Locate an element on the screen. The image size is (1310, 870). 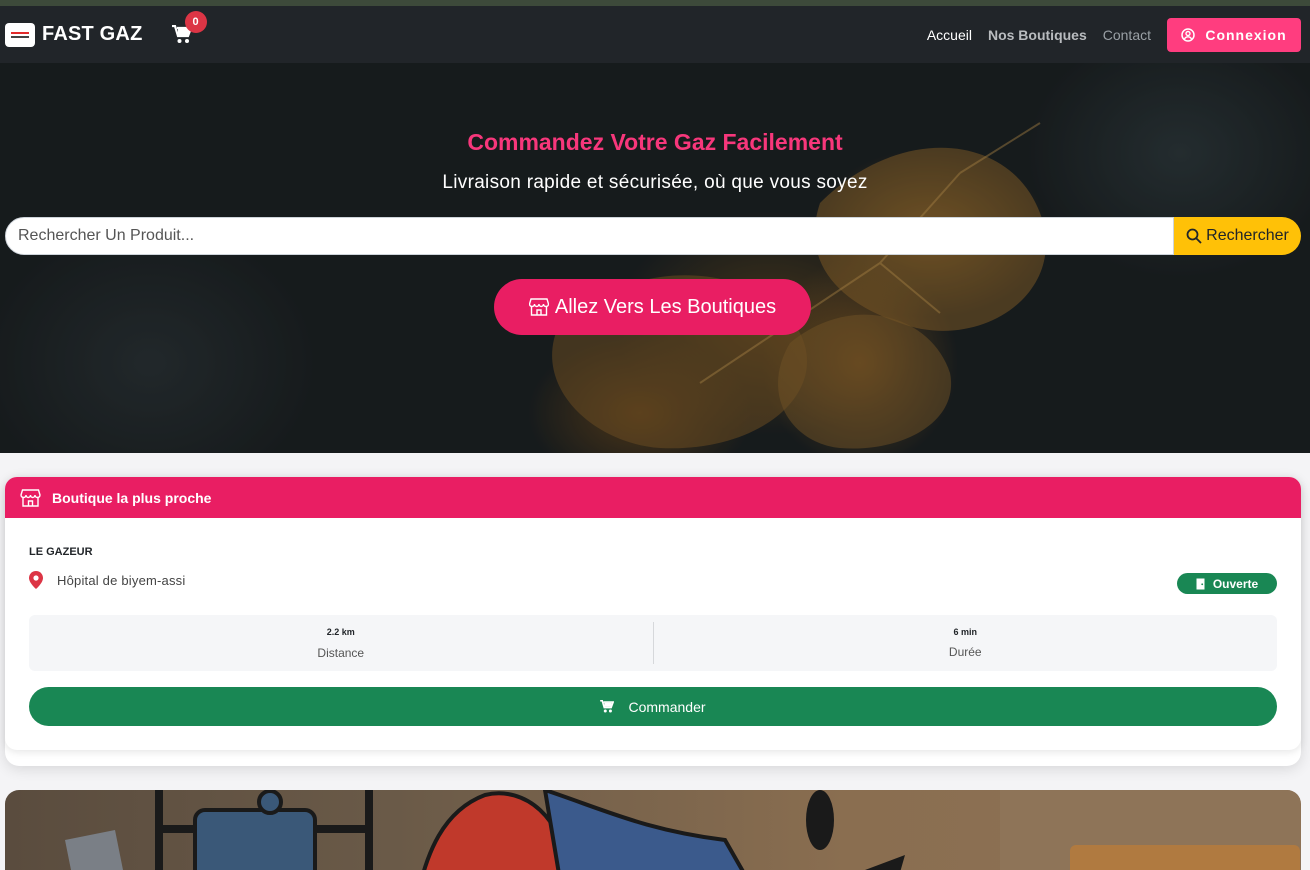
search-button-label: Rechercher is located at coordinates (1247, 235).